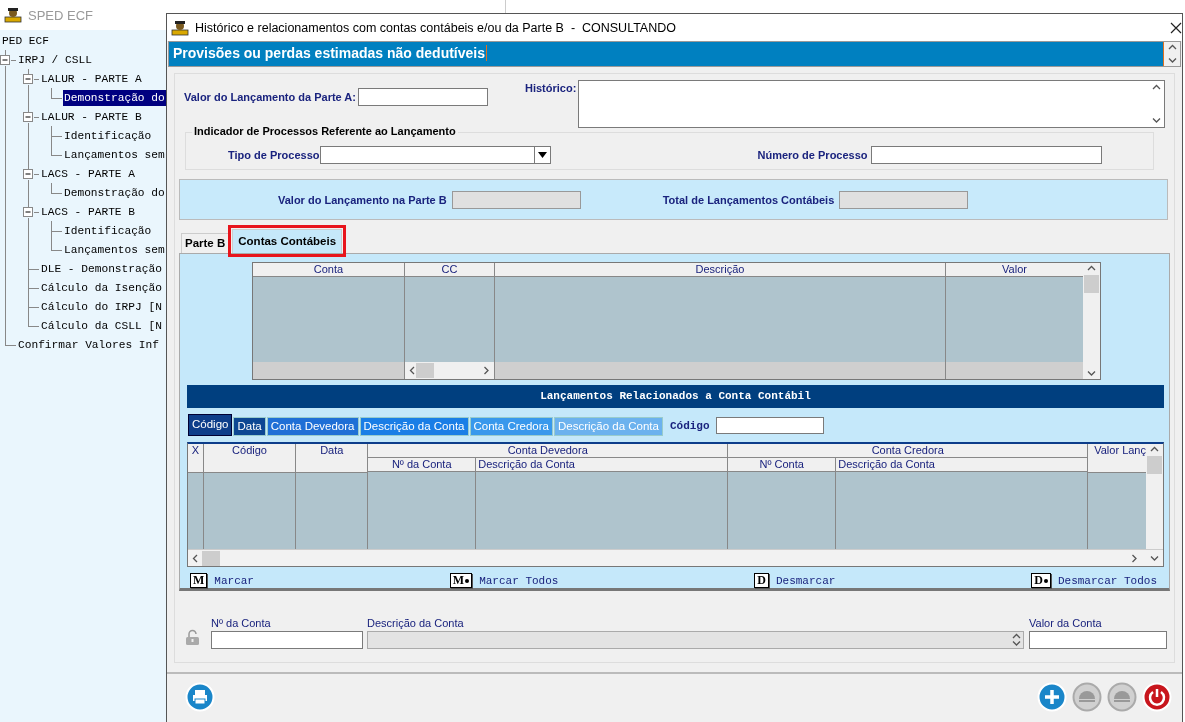  Describe the element at coordinates (274, 155) in the screenshot. I see `field-label: Tipo de Processo` at that location.